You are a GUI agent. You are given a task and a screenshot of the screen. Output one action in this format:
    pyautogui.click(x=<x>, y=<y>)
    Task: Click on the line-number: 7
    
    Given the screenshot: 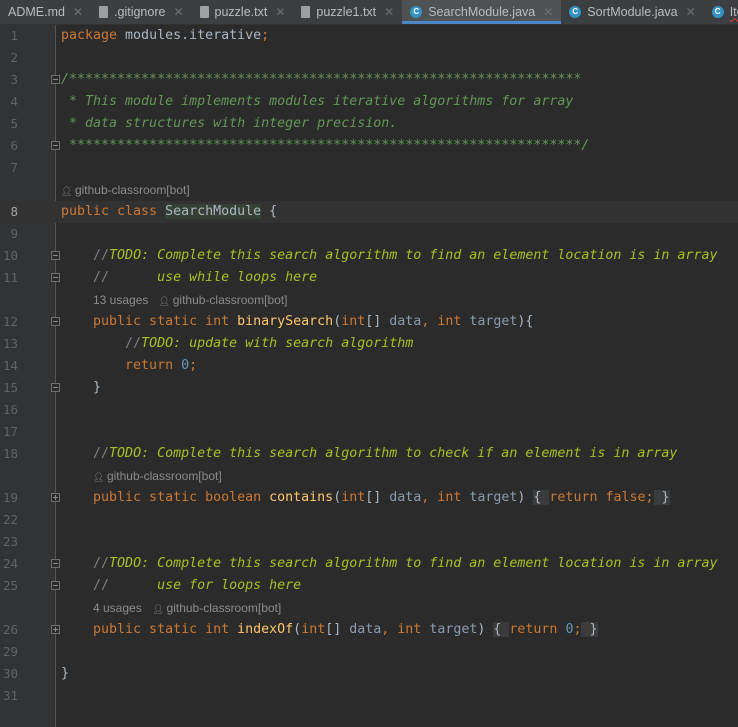 What is the action you would take?
    pyautogui.click(x=14, y=167)
    